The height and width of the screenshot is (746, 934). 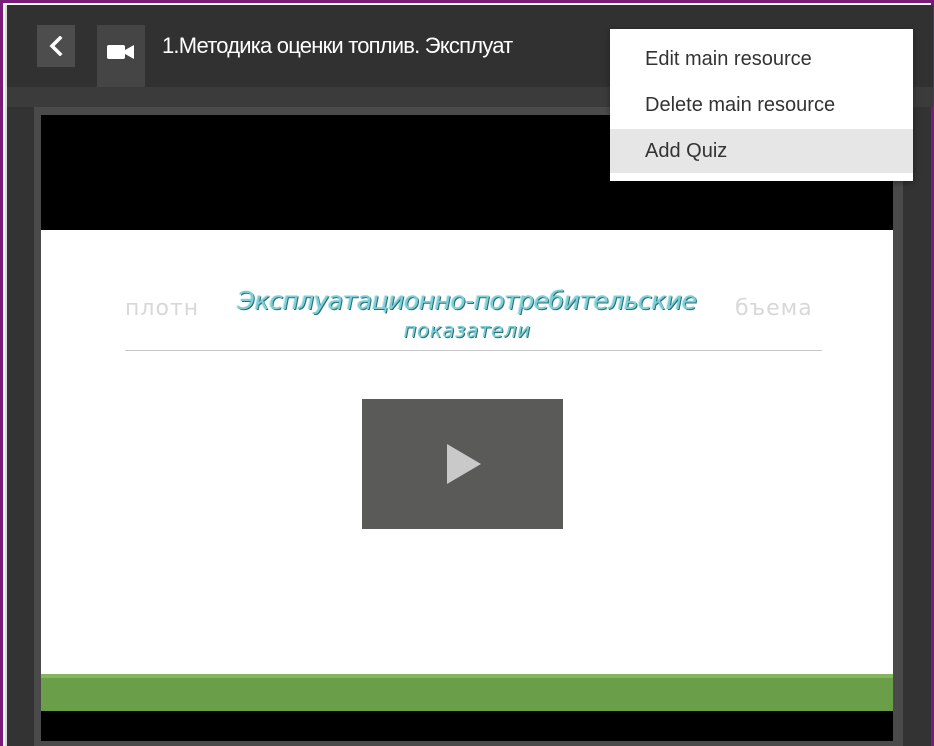 What do you see at coordinates (467, 300) in the screenshot?
I see `slide-heading-line1: Эксплуатационно-потребительские` at bounding box center [467, 300].